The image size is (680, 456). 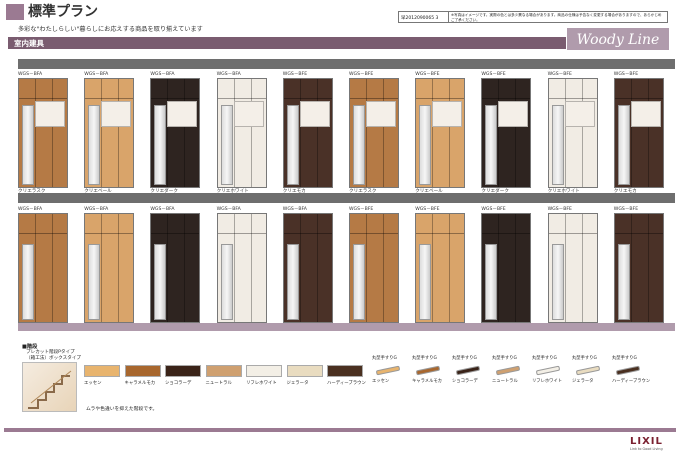 I want to click on handrail-color-name: ハーディーブラウン, so click(x=631, y=381).